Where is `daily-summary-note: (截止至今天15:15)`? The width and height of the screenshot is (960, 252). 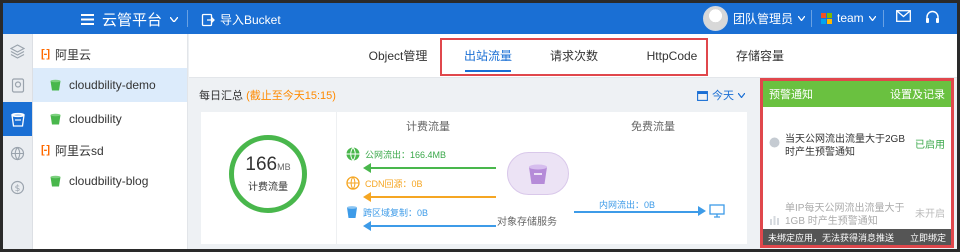
daily-summary-note: (截止至今天15:15) is located at coordinates (291, 96).